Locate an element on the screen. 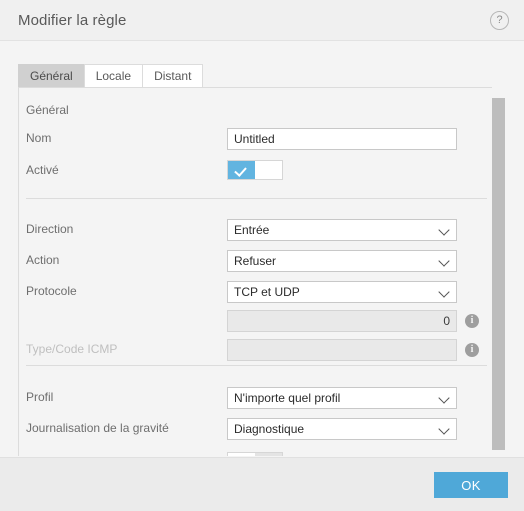  dialog-footer: OK is located at coordinates (262, 484).